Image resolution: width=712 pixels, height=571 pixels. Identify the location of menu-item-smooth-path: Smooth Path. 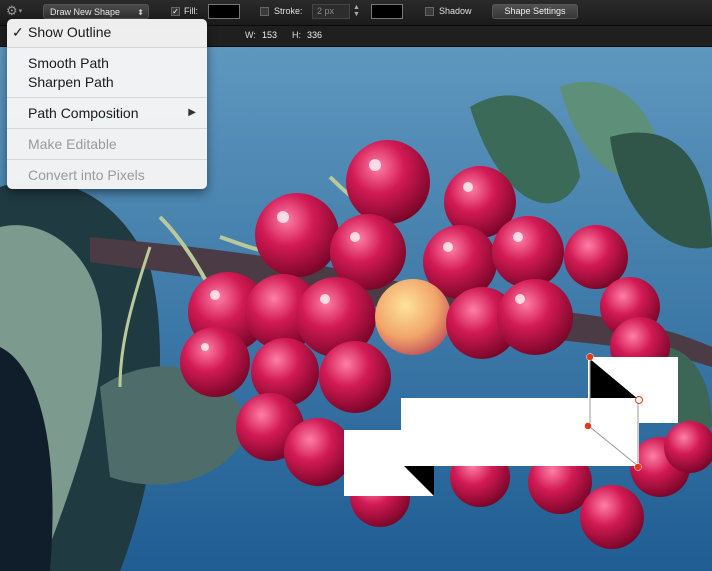
(107, 63).